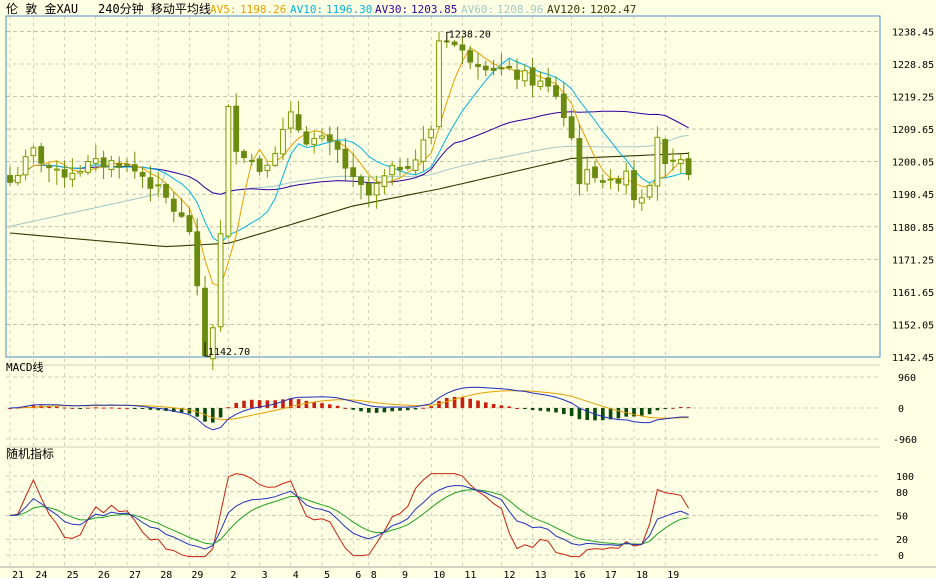  What do you see at coordinates (901, 556) in the screenshot?
I see `kdj-y-tick-label: 0` at bounding box center [901, 556].